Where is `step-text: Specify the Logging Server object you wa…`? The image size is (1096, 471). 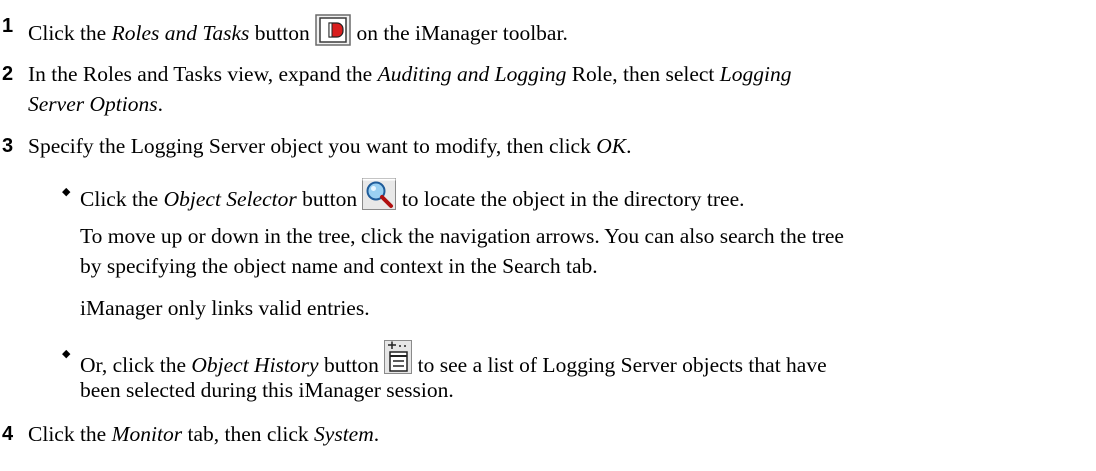 step-text: Specify the Logging Server object you wa… is located at coordinates (330, 146).